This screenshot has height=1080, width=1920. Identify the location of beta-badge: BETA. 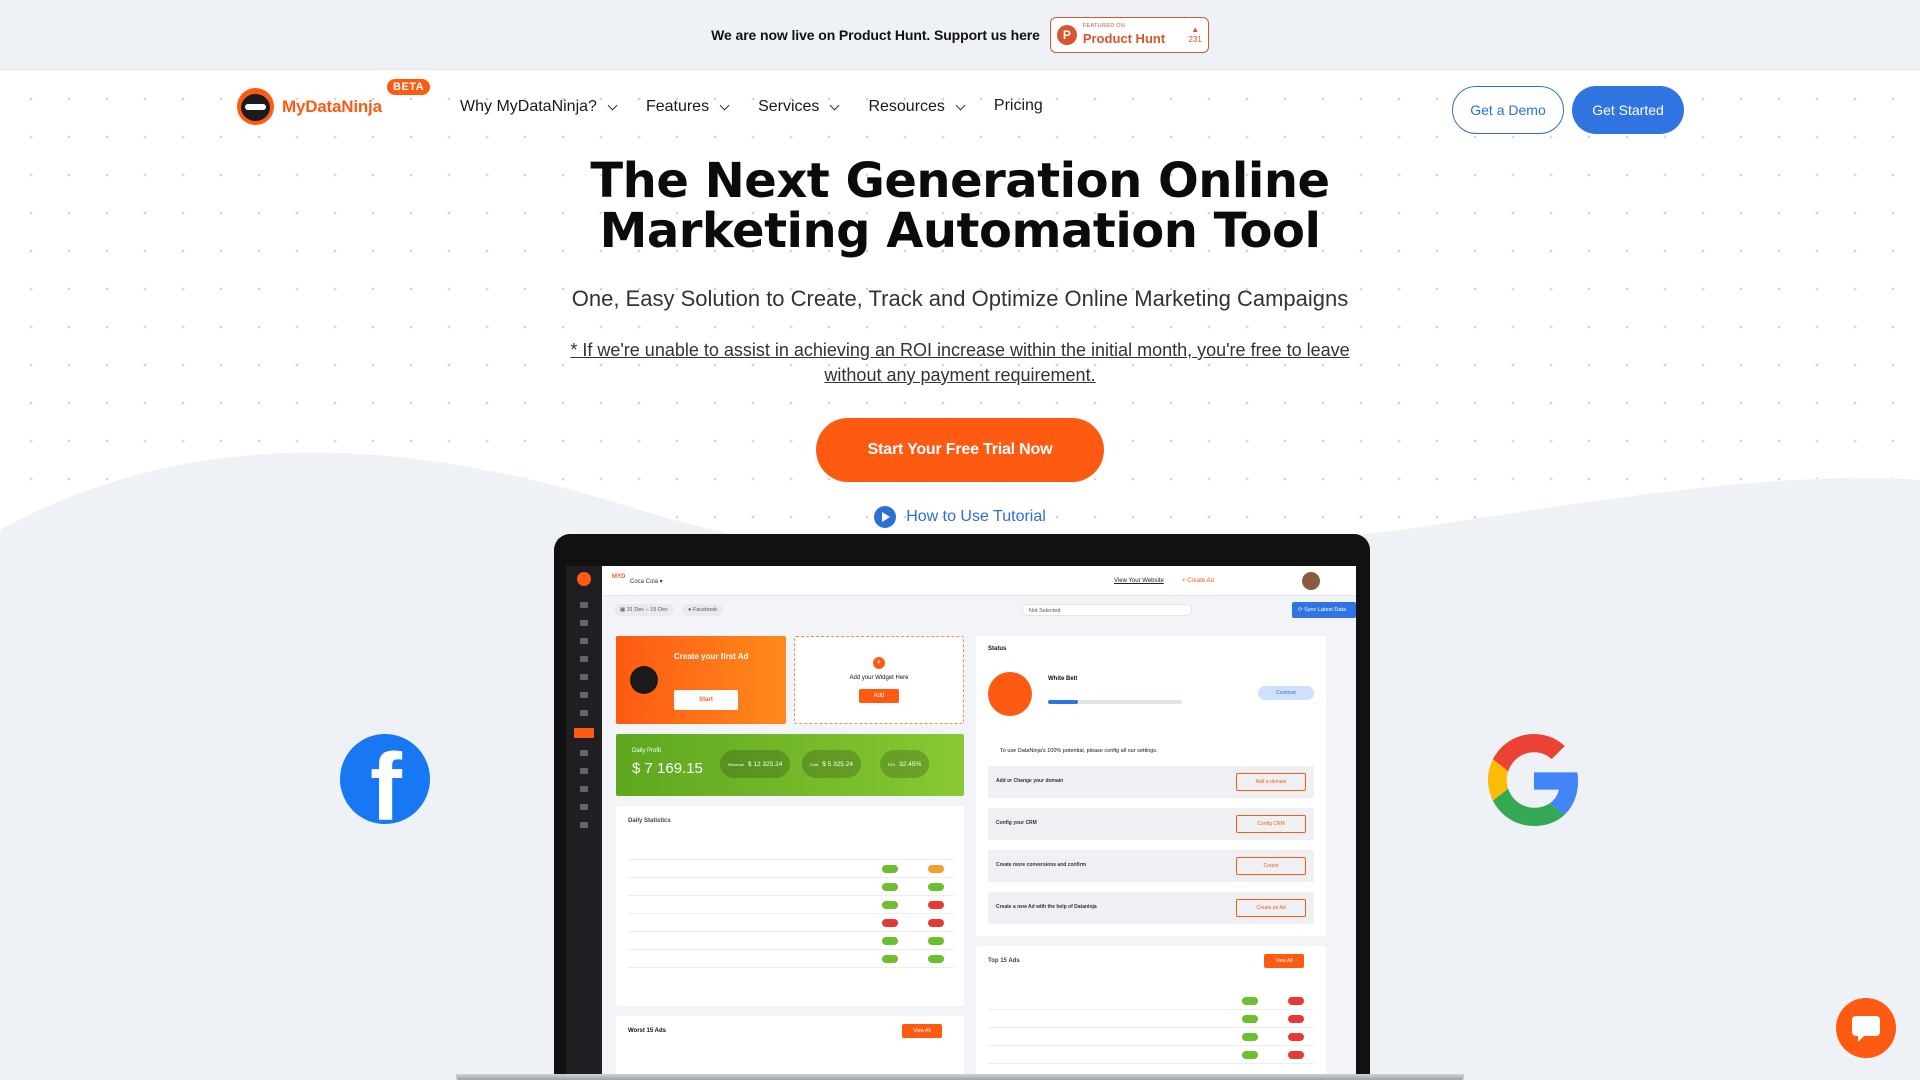
(409, 87).